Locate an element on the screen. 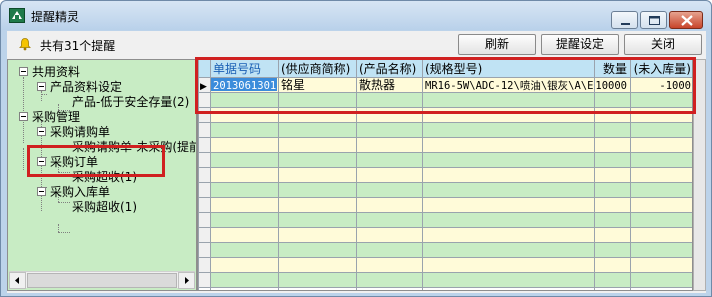  tree-node-purchase-receipt: 采购入库单 is located at coordinates (80, 192).